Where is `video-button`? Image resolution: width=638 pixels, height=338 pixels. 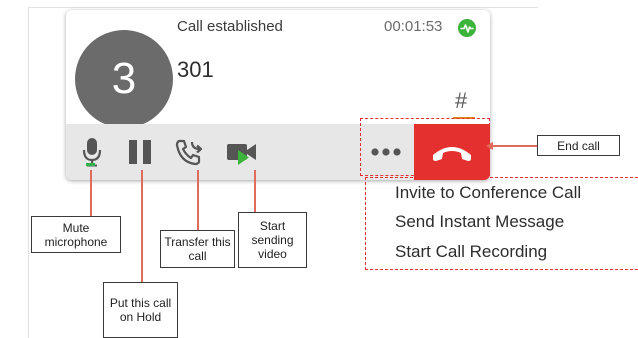
video-button is located at coordinates (242, 152).